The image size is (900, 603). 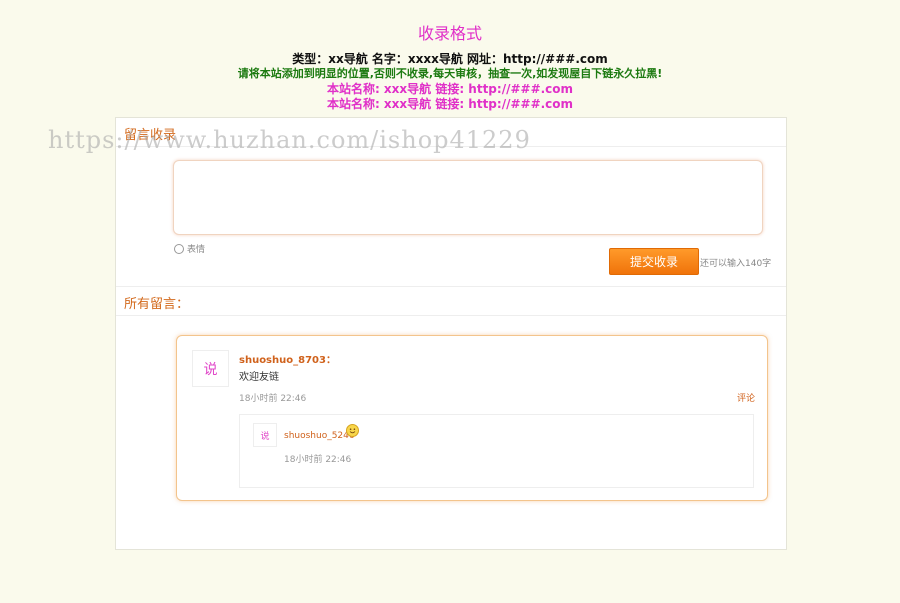 What do you see at coordinates (273, 399) in the screenshot?
I see `comment-time: 18小时前 22:46` at bounding box center [273, 399].